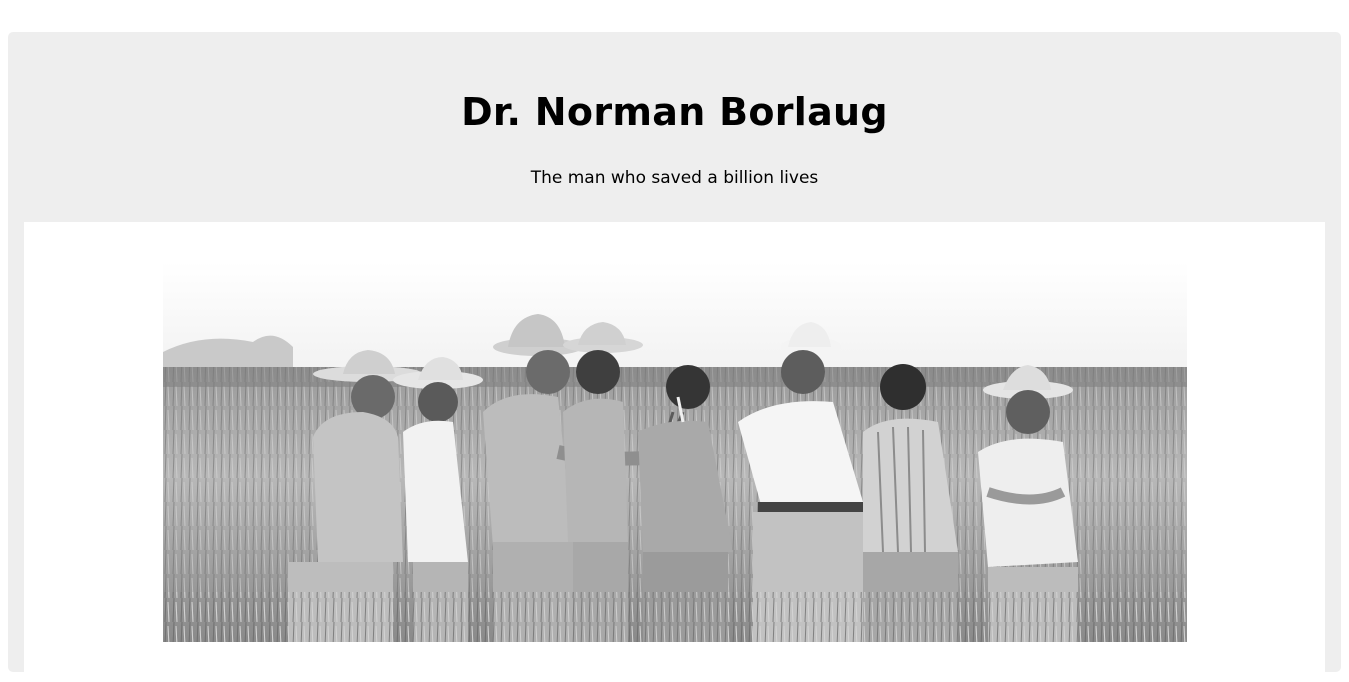 Image resolution: width=1349 pixels, height=682 pixels. I want to click on page-title: Dr. Norman Borlaug, so click(674, 112).